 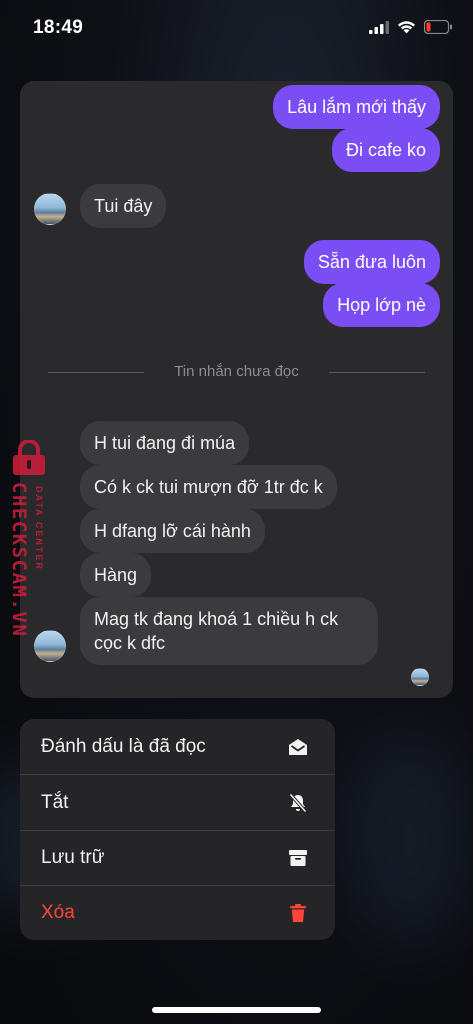 I want to click on menu-item-mute: Tắt, so click(x=177, y=802).